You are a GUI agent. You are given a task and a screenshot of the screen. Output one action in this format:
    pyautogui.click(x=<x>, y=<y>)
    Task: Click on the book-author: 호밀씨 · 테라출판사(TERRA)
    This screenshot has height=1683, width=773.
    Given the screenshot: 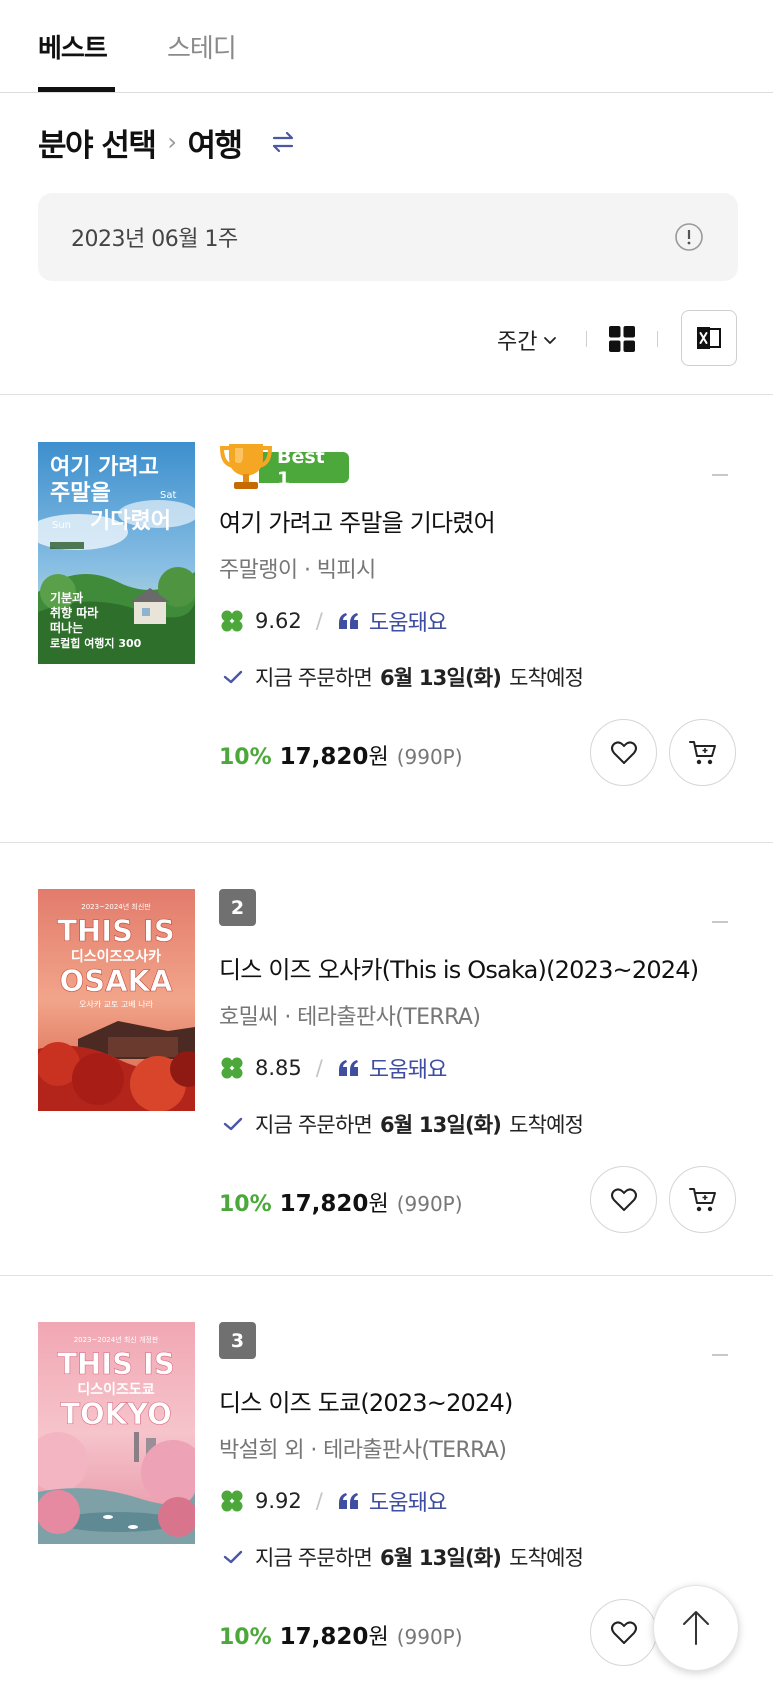 What is the action you would take?
    pyautogui.click(x=350, y=1015)
    